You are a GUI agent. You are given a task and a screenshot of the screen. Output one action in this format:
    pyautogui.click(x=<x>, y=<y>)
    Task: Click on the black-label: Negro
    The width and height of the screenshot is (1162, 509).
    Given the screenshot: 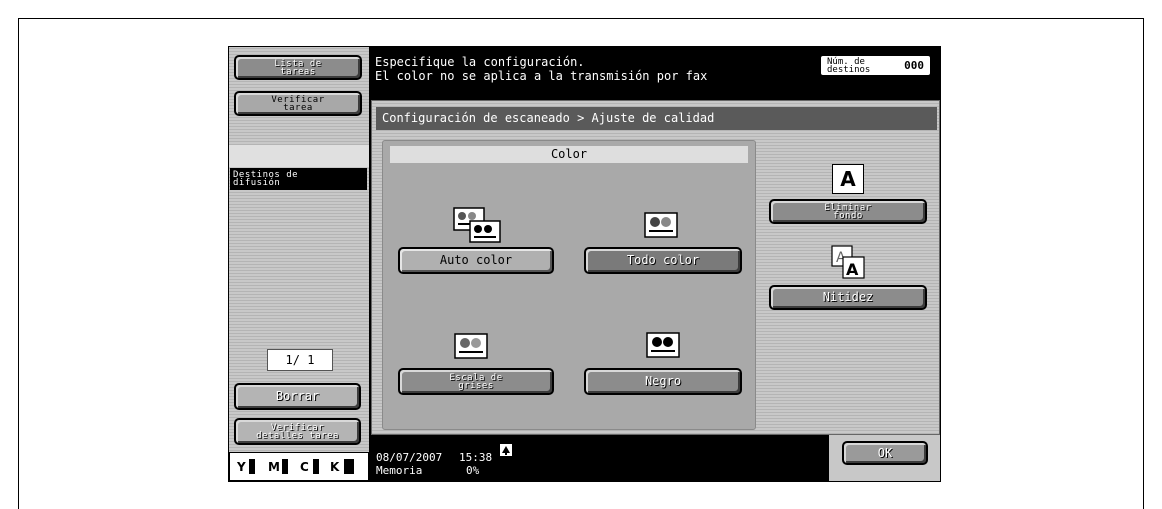 What is the action you would take?
    pyautogui.click(x=663, y=381)
    